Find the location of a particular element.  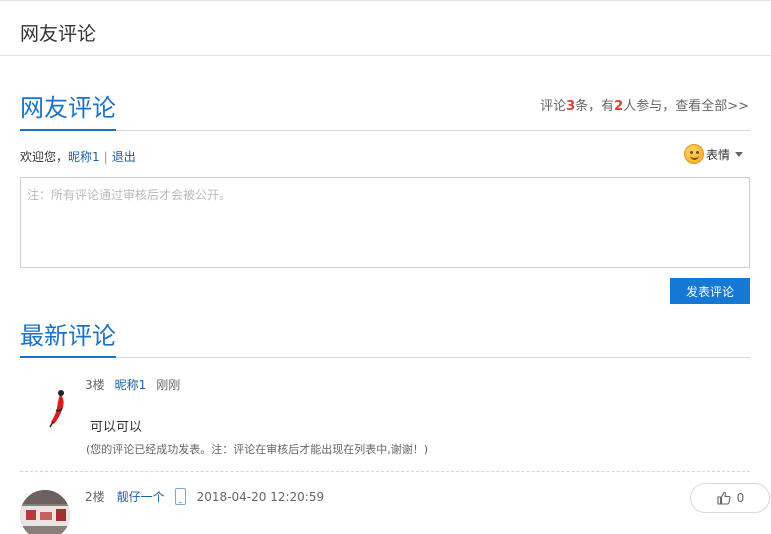

comment-meta: 3楼 昵称1 刚刚 is located at coordinates (132, 384).